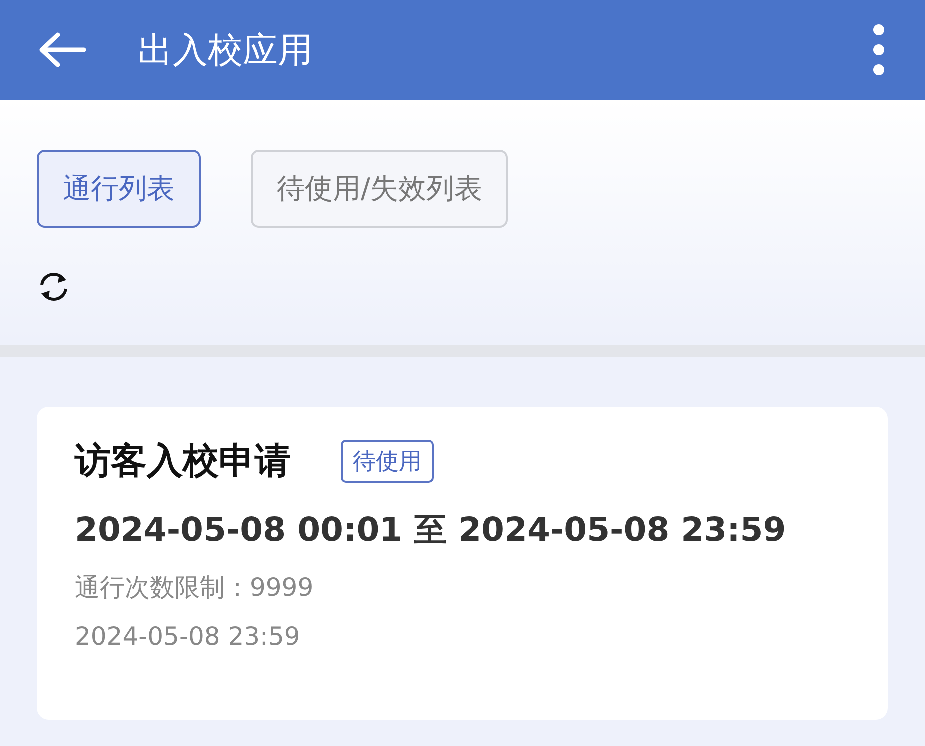  What do you see at coordinates (195, 588) in the screenshot?
I see `pass-limit: 通行次数限制：9999` at bounding box center [195, 588].